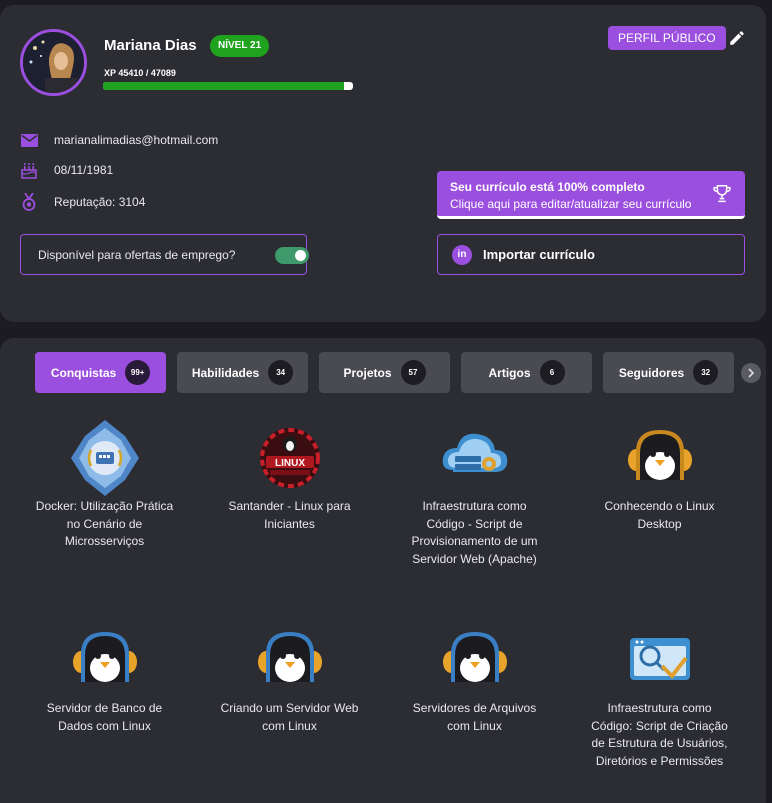 The width and height of the screenshot is (772, 803). I want to click on tab-habilidades: Habilidades 34, so click(242, 372).